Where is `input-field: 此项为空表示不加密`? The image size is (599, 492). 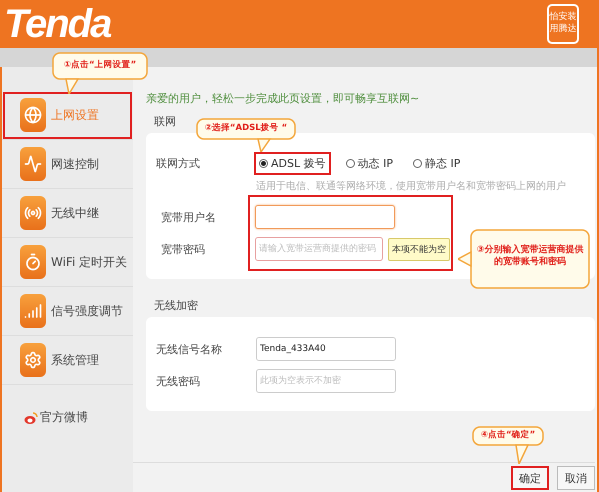 input-field: 此项为空表示不加密 is located at coordinates (326, 381).